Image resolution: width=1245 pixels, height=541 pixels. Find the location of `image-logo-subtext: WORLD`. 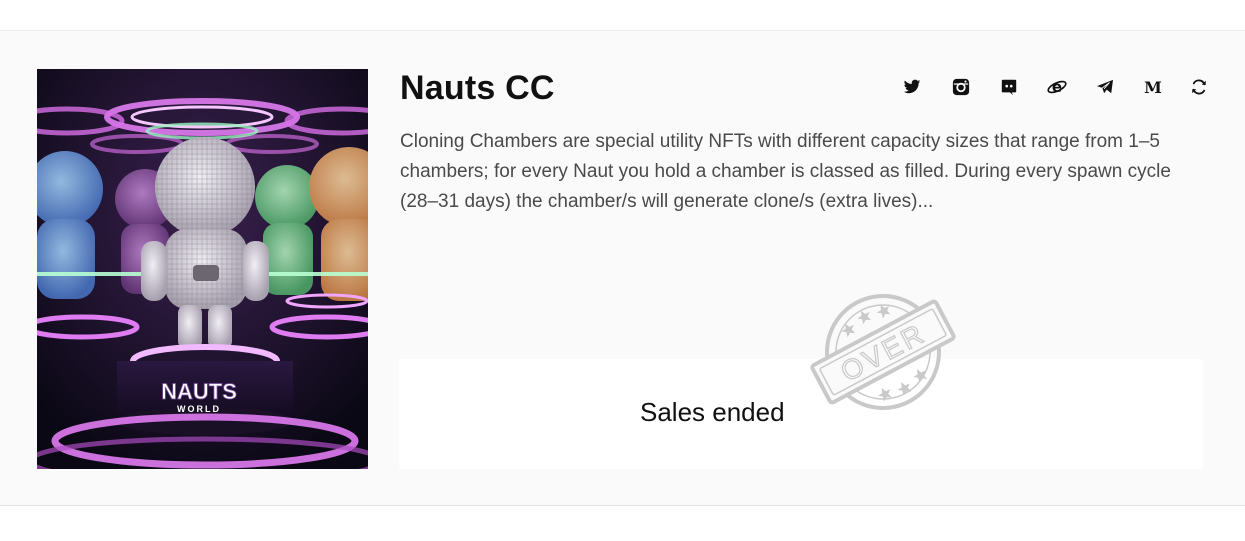

image-logo-subtext: WORLD is located at coordinates (199, 409).